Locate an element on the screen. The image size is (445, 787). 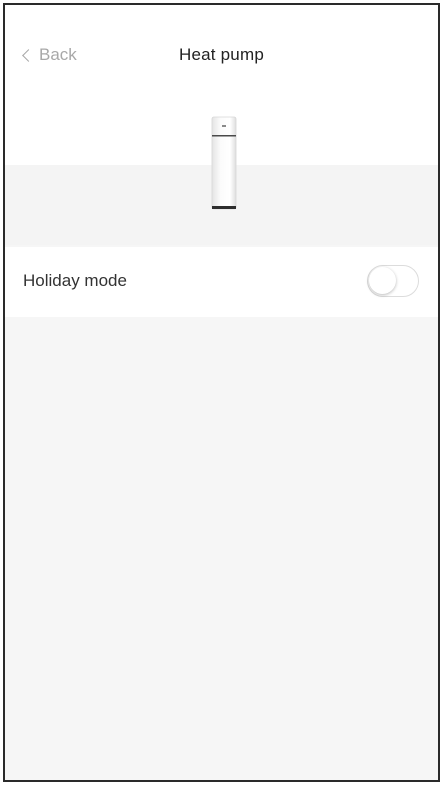
page-title: Heat pump is located at coordinates (221, 54).